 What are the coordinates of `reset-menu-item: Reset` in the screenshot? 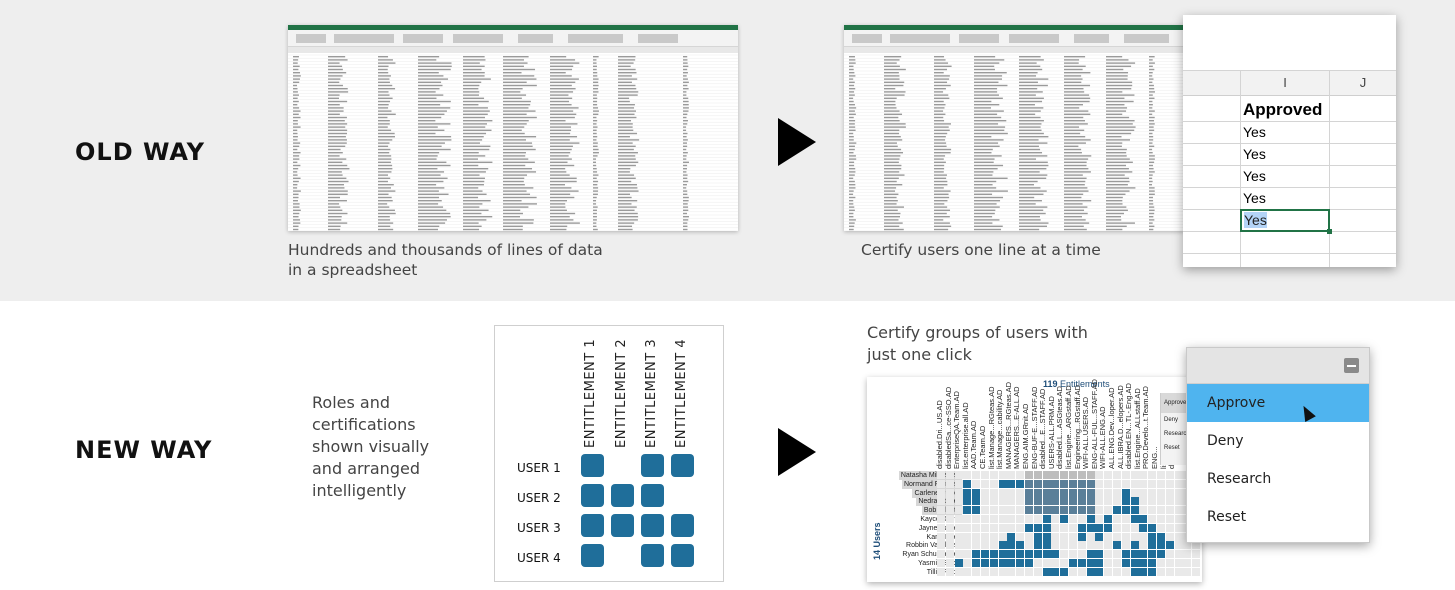 It's located at (1278, 517).